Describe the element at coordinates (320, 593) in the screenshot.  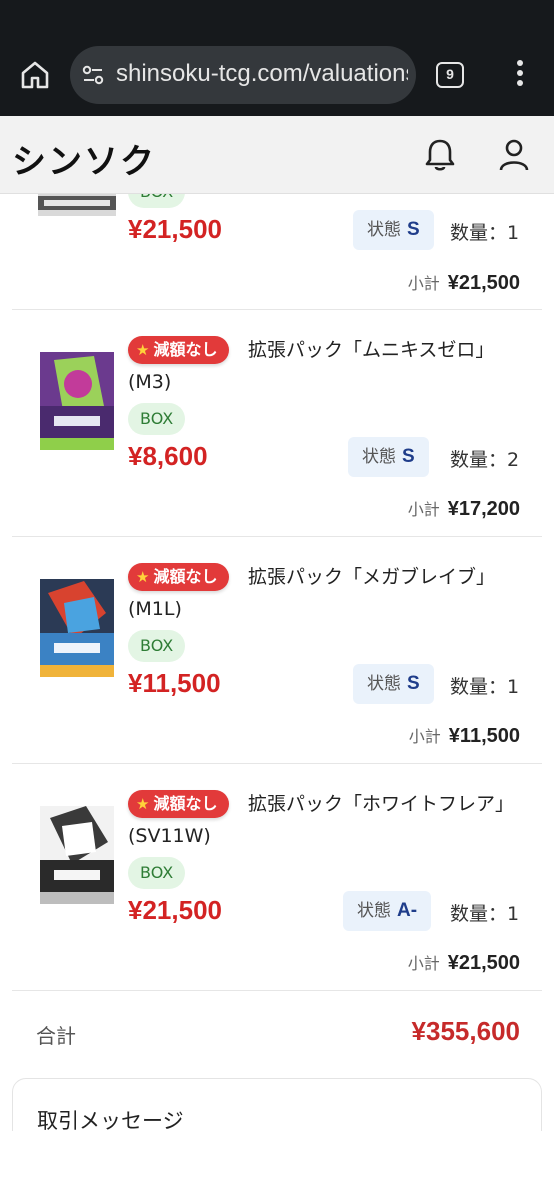
I see `item-title: 拡張パック「メガブレイブ」(M1L)` at that location.